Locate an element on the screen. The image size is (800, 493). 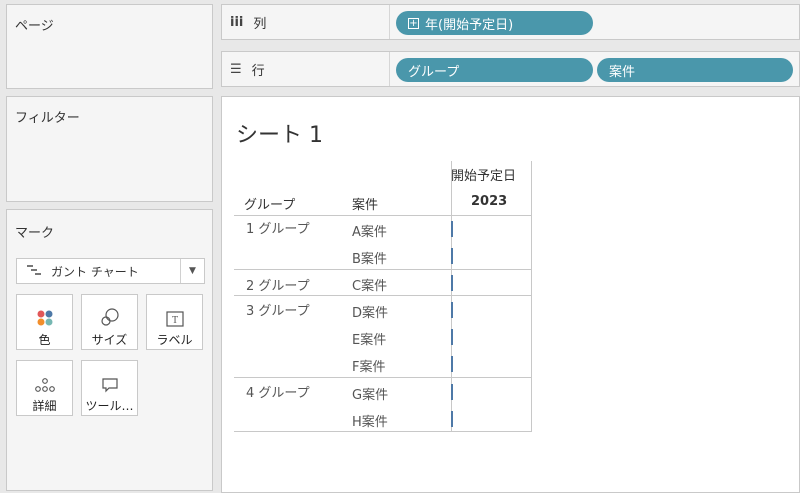
row-case-e: E案件 is located at coordinates (369, 340).